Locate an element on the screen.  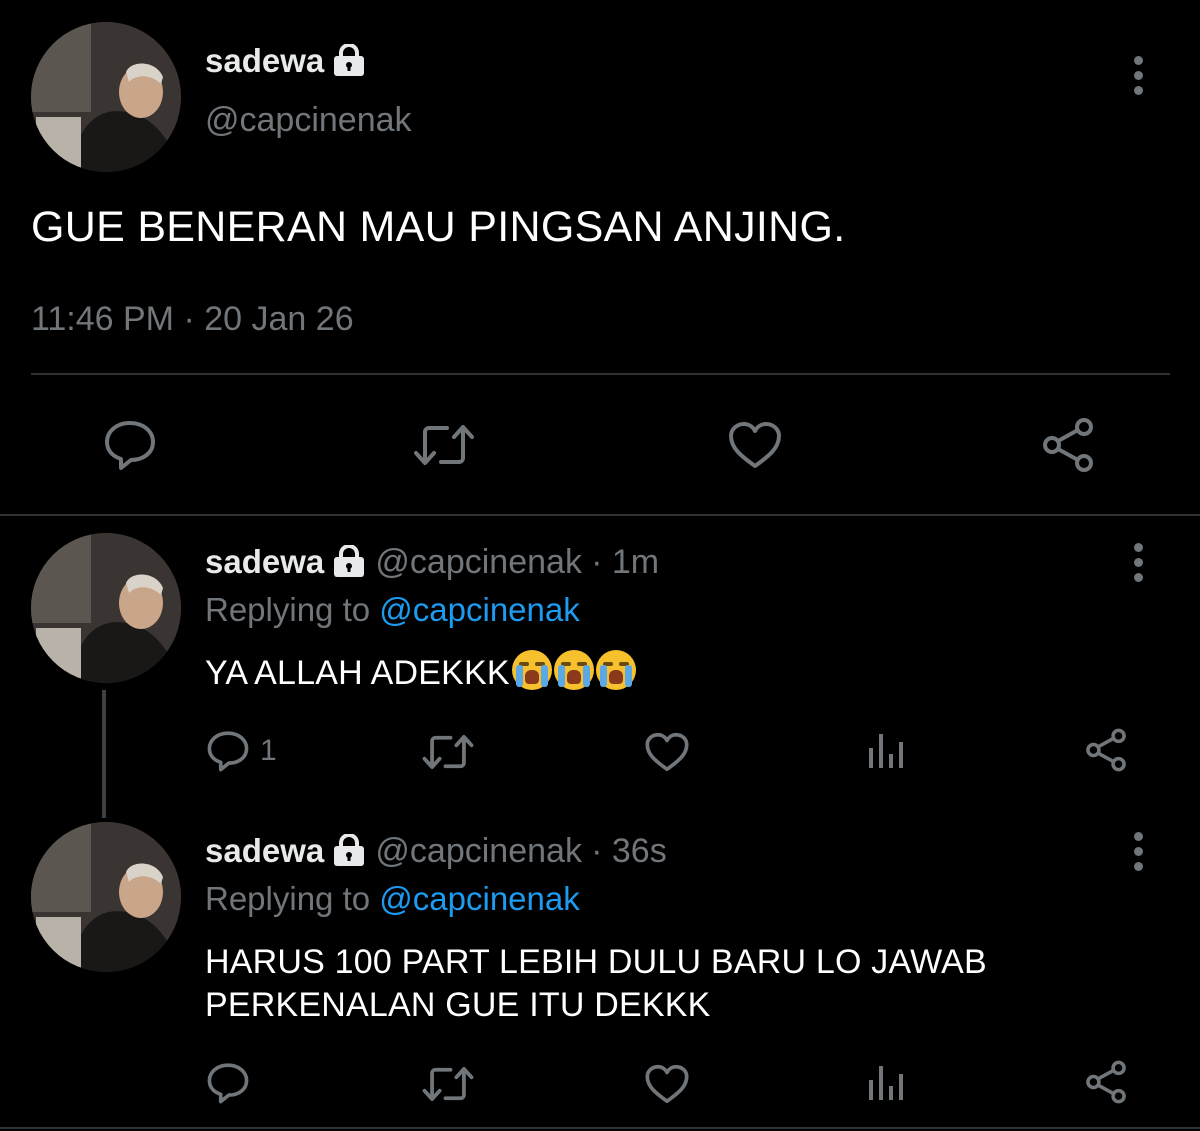
reply-text-line: HARUS 100 PART LEBIH DULU BARU LO JAWAB is located at coordinates (596, 962).